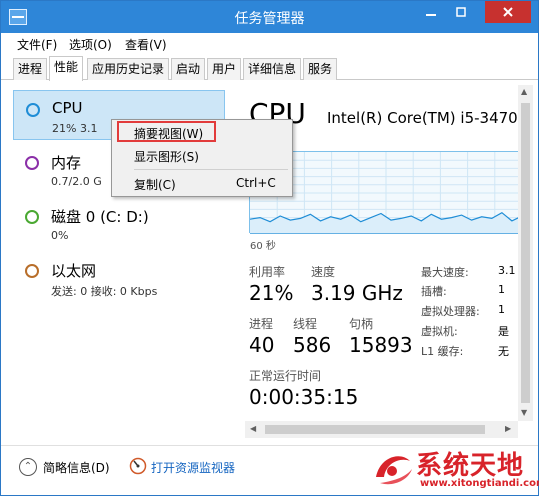 This screenshot has height=496, width=539. What do you see at coordinates (256, 183) in the screenshot?
I see `copy-shortcut: Ctrl+C` at bounding box center [256, 183].